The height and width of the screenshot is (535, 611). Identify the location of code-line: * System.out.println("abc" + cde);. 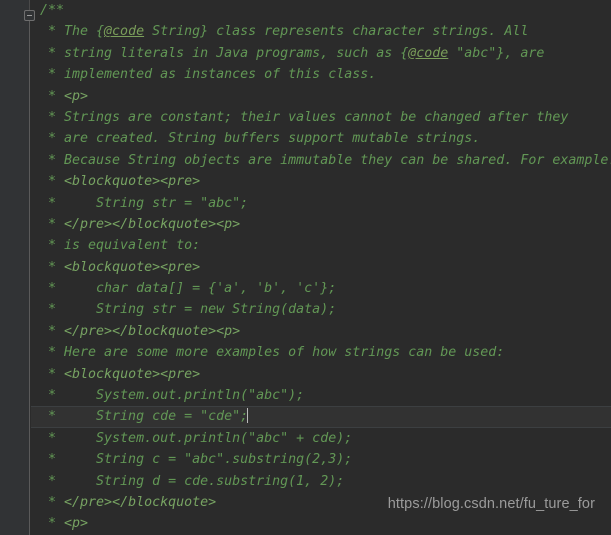
(321, 438).